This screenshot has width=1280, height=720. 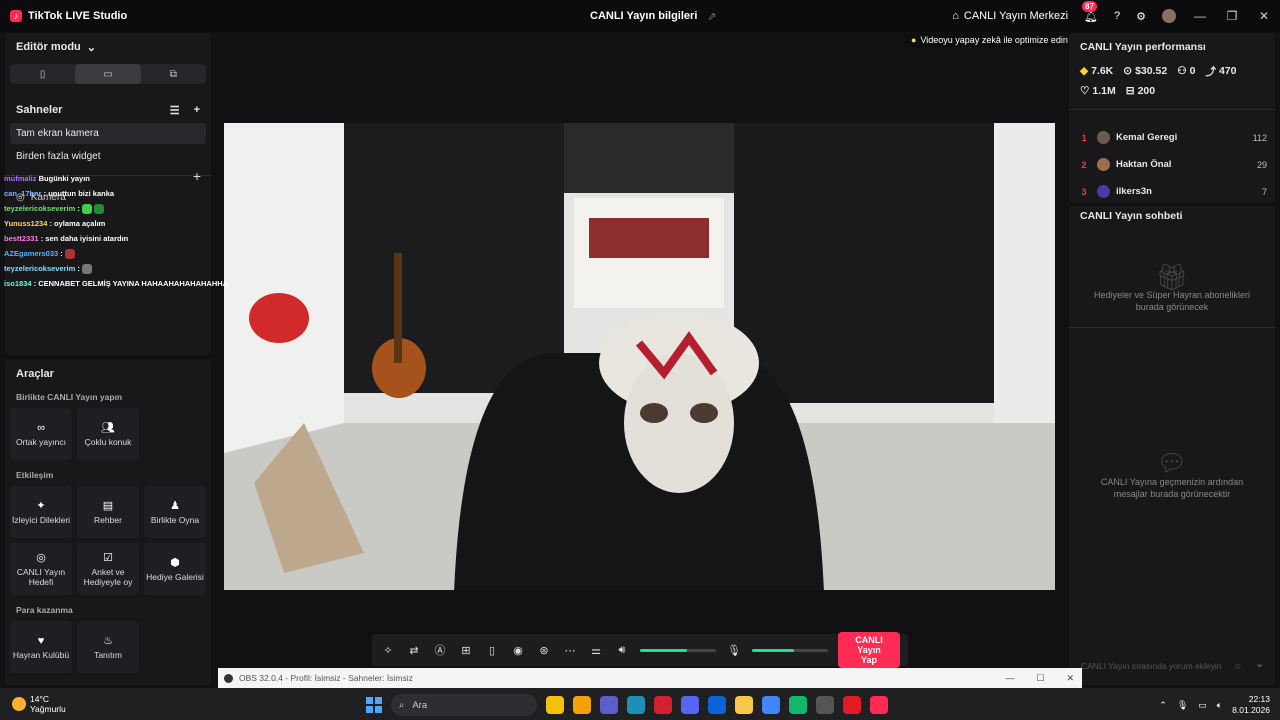 What do you see at coordinates (1016, 16) in the screenshot?
I see `live-center-label: CANLI Yayın Merkezi` at bounding box center [1016, 16].